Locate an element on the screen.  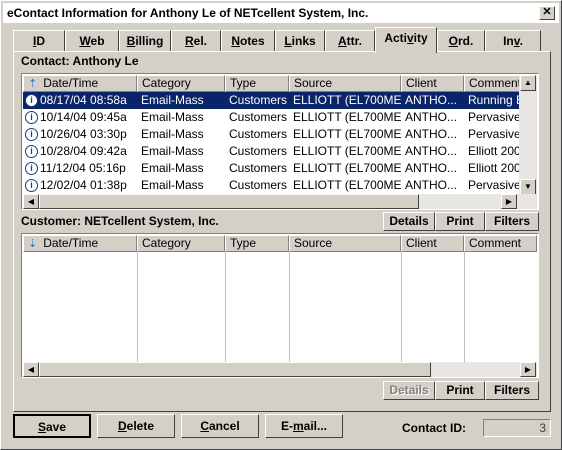
tab-links: Links is located at coordinates (300, 41).